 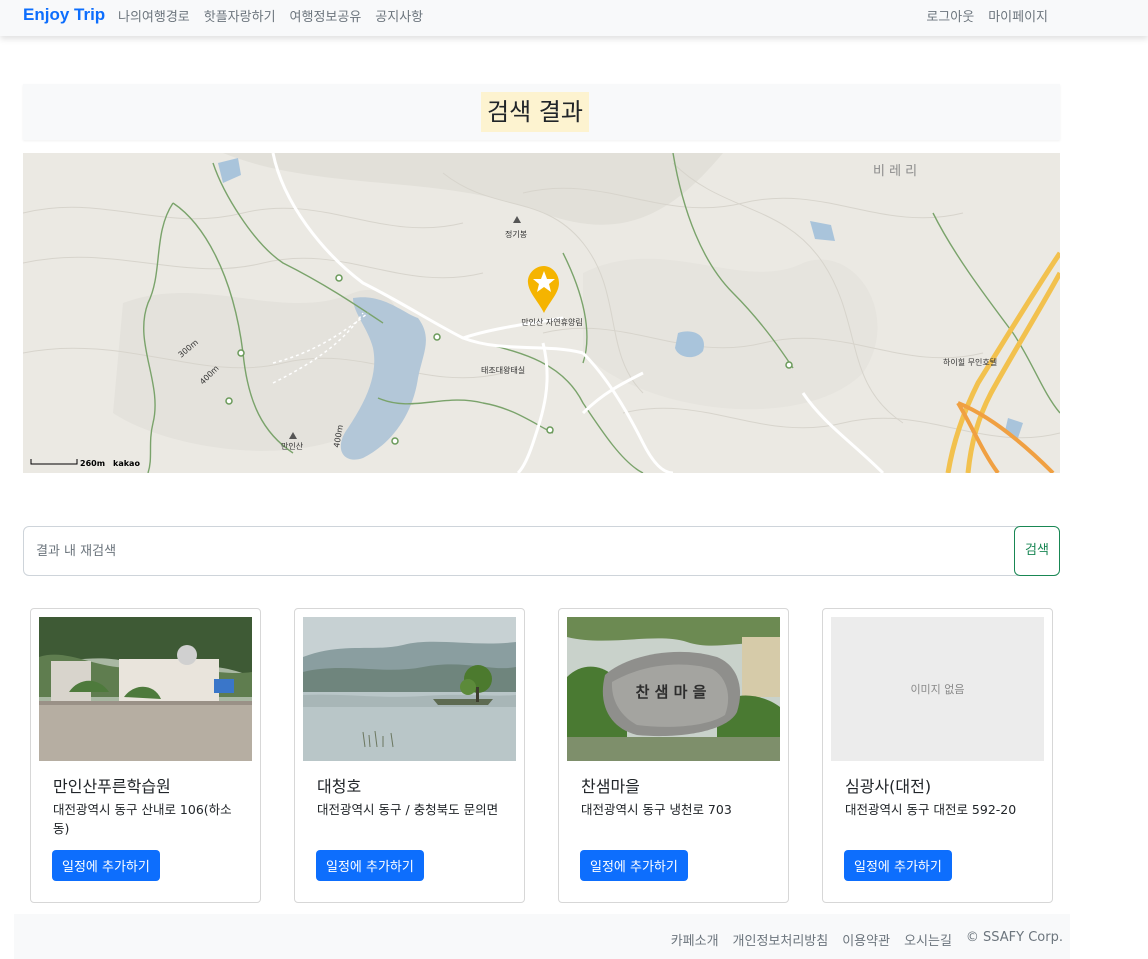 I want to click on brand-logo: Enjoy Trip, so click(x=64, y=15).